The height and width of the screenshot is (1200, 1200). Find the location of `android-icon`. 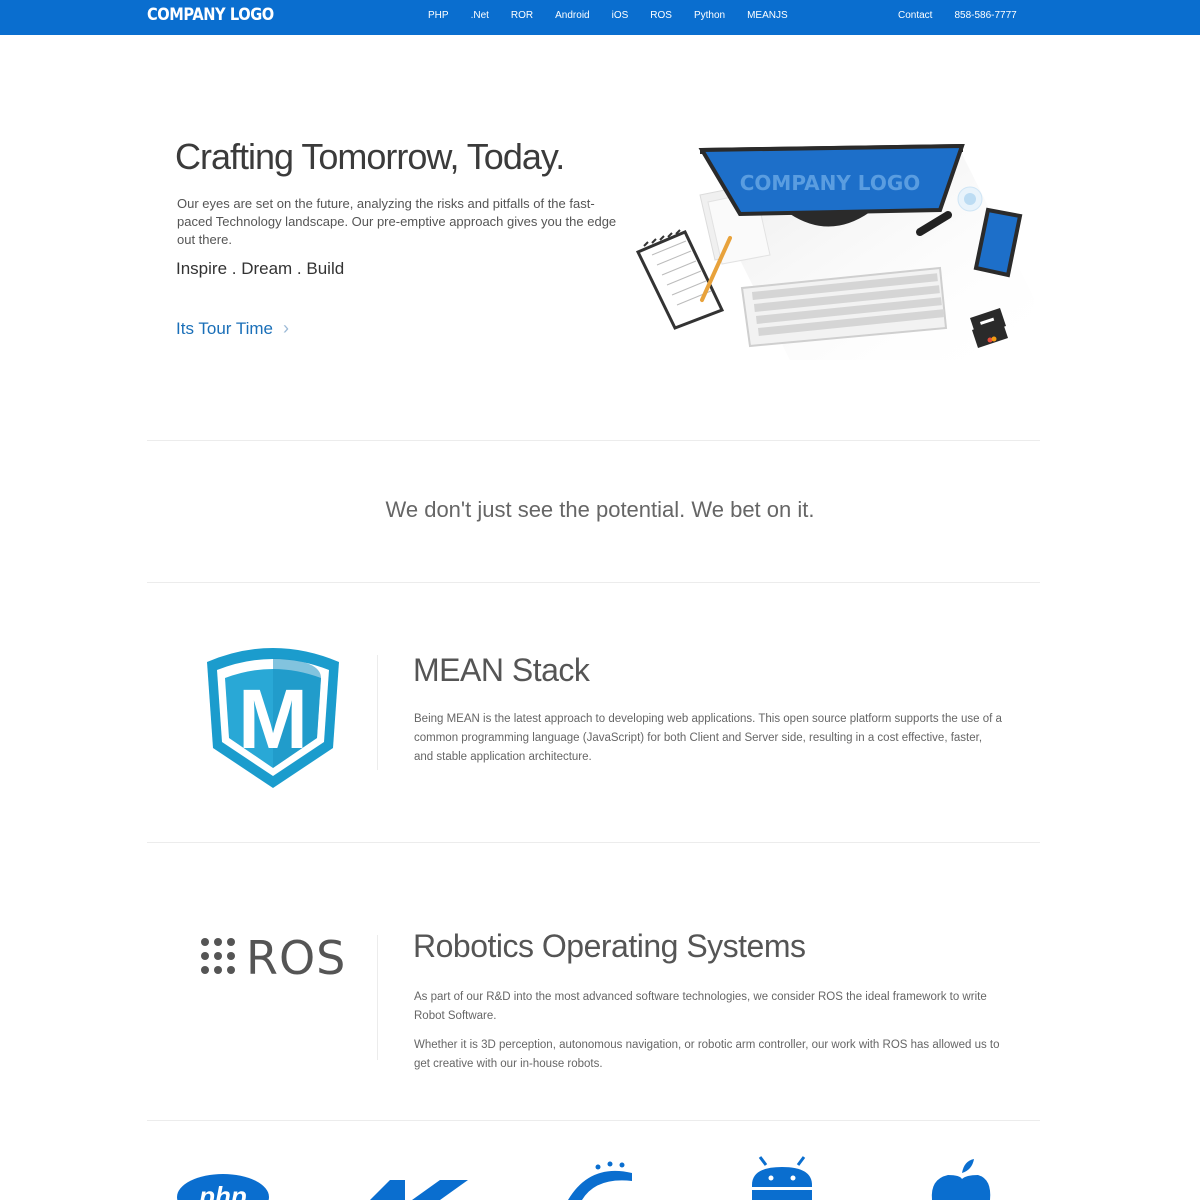

android-icon is located at coordinates (782, 1178).